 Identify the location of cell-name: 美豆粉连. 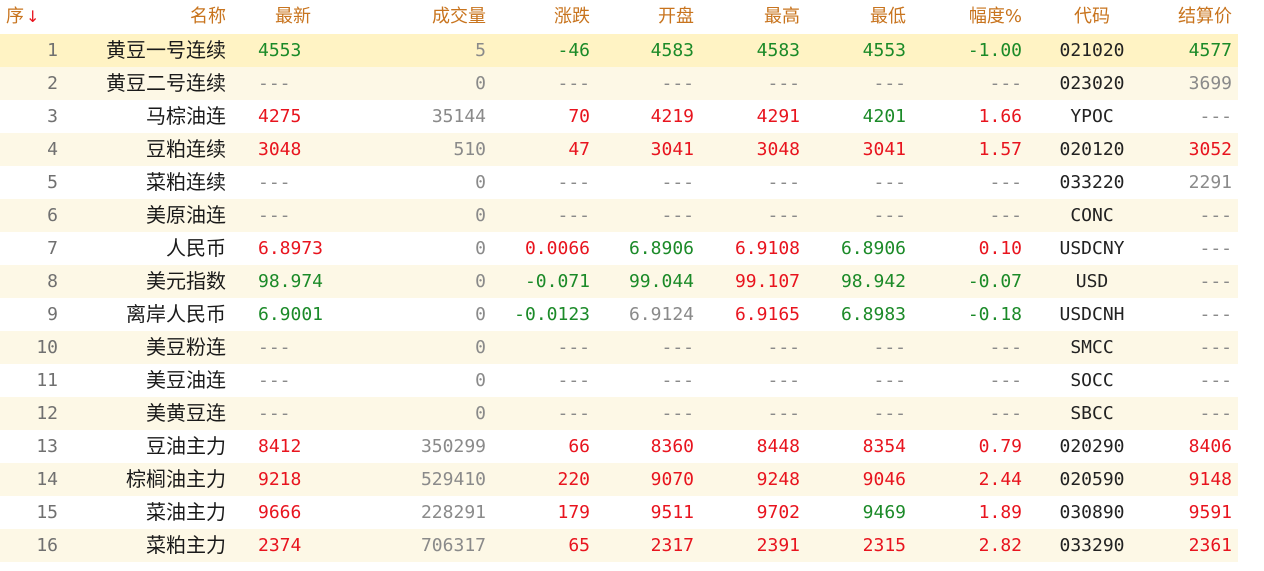
(186, 347).